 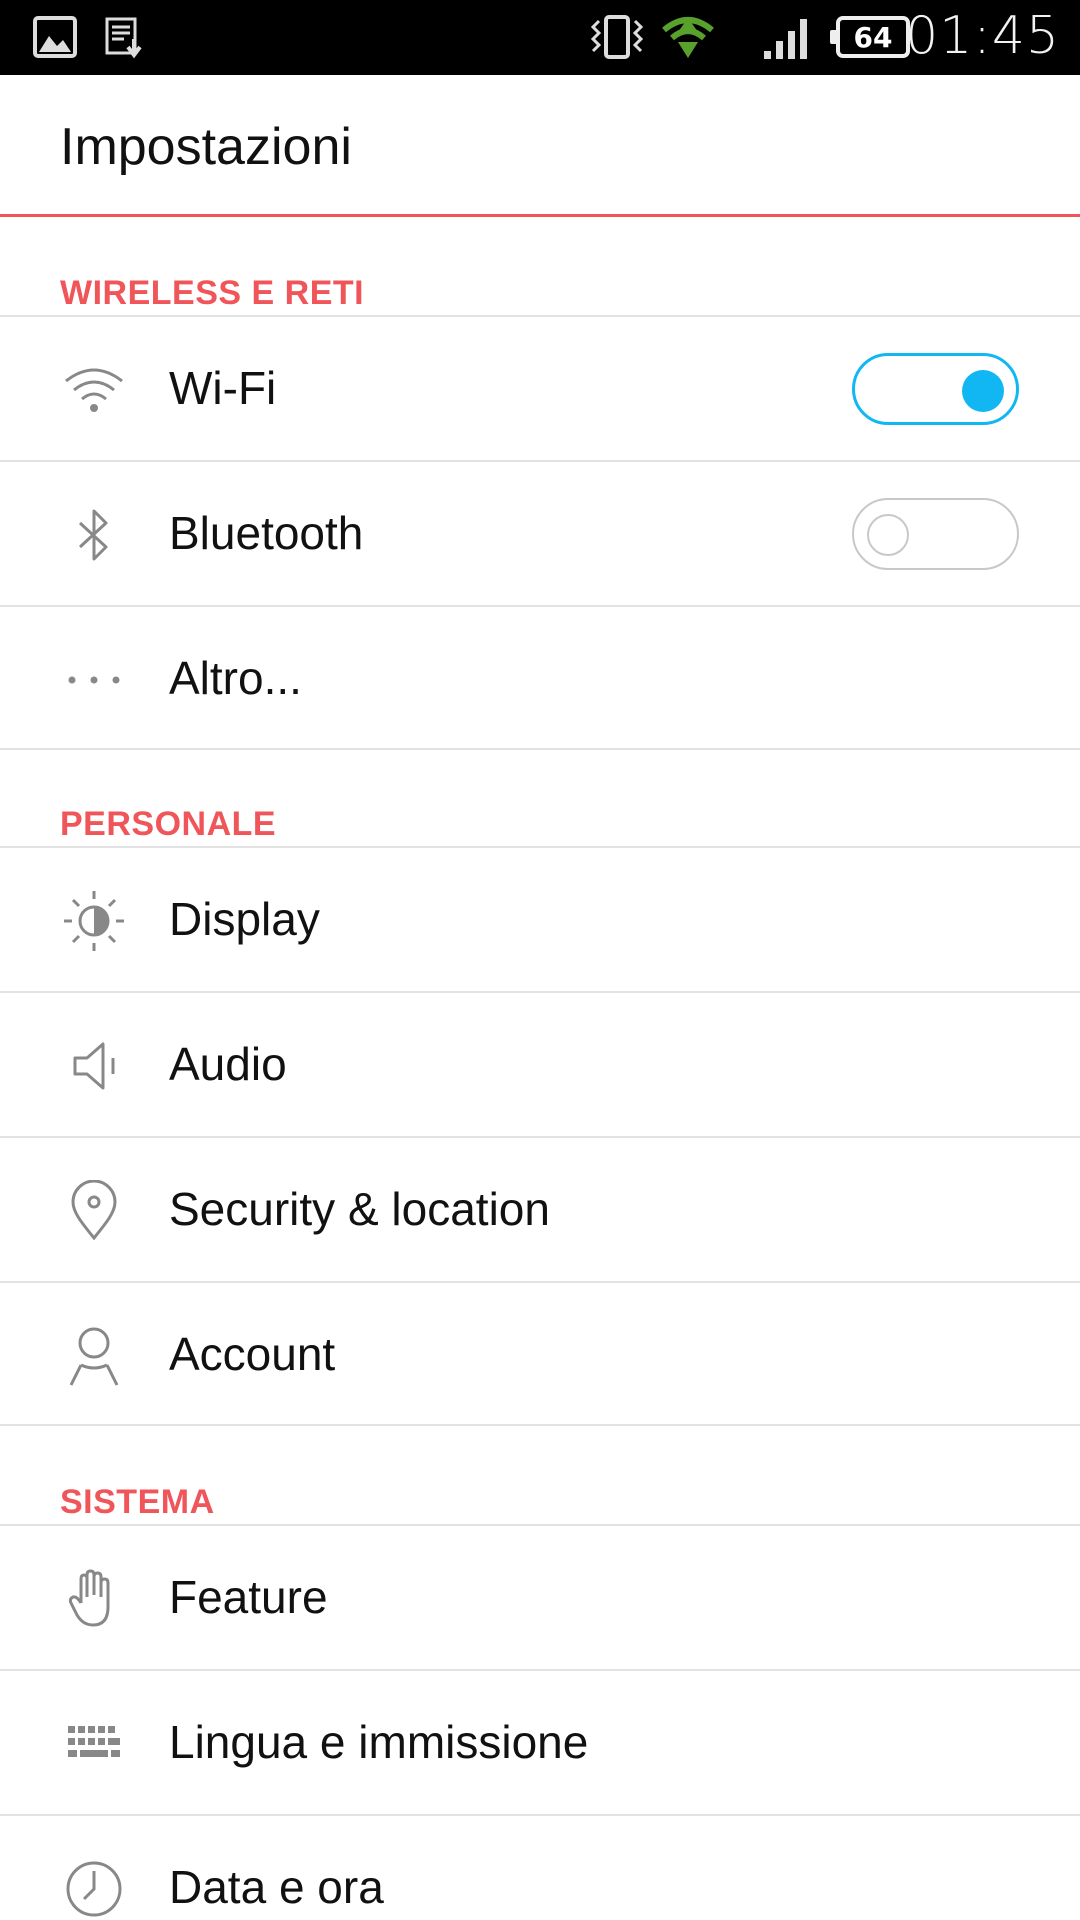 I want to click on settings-item-label: Data e ora, so click(x=276, y=1887).